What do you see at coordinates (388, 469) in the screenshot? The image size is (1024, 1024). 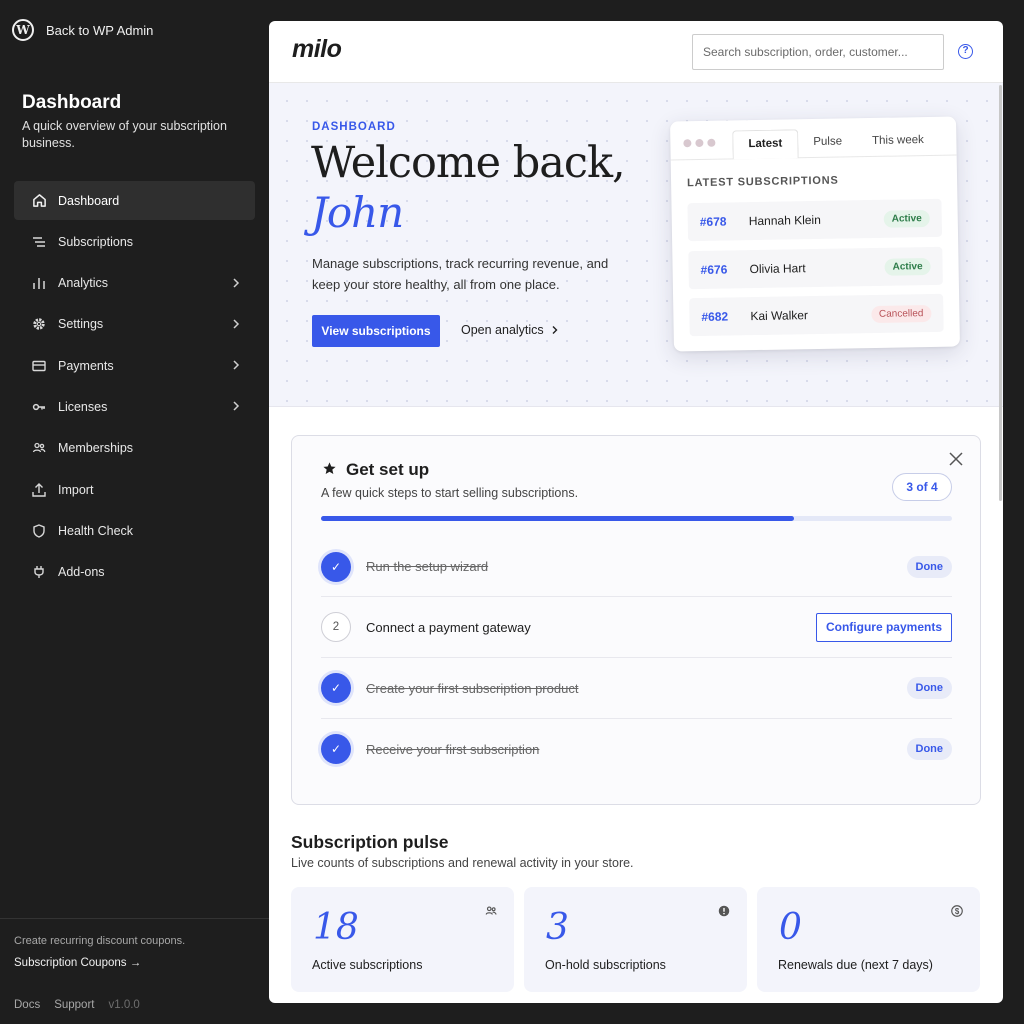 I see `setup-title: Get set up` at bounding box center [388, 469].